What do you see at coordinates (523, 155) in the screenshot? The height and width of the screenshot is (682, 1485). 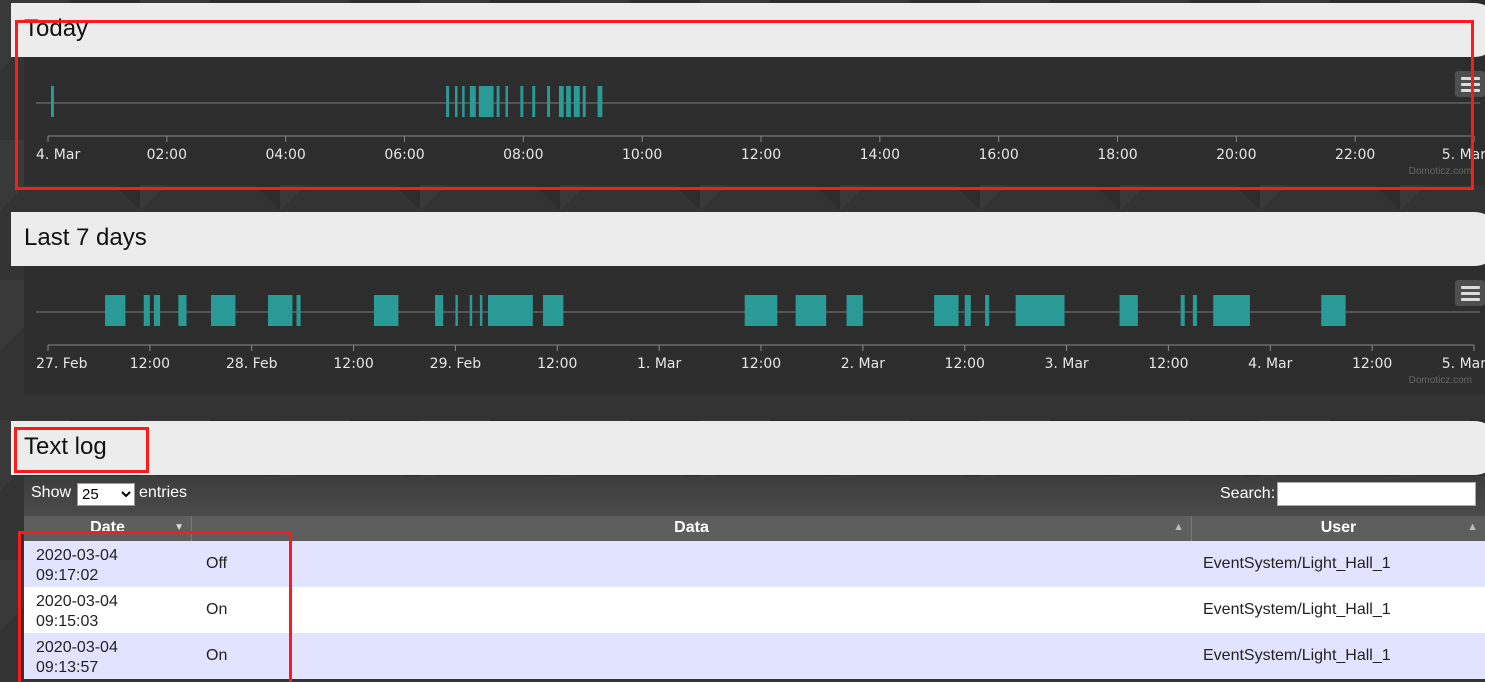 I see `x-axis-tick-label: 08:00` at bounding box center [523, 155].